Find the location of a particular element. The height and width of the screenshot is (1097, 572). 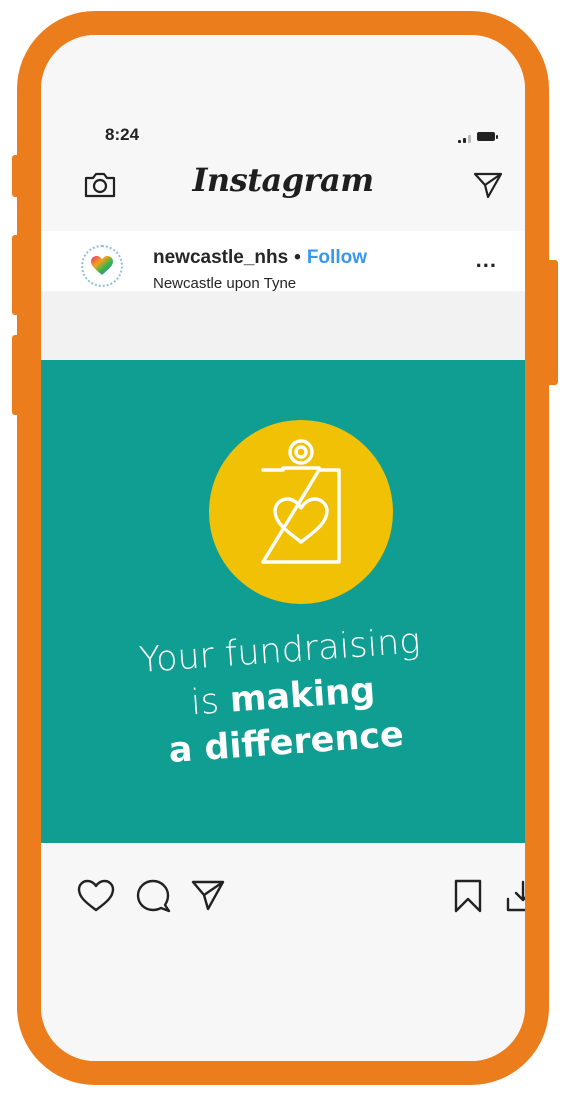

status-icons is located at coordinates (478, 137).